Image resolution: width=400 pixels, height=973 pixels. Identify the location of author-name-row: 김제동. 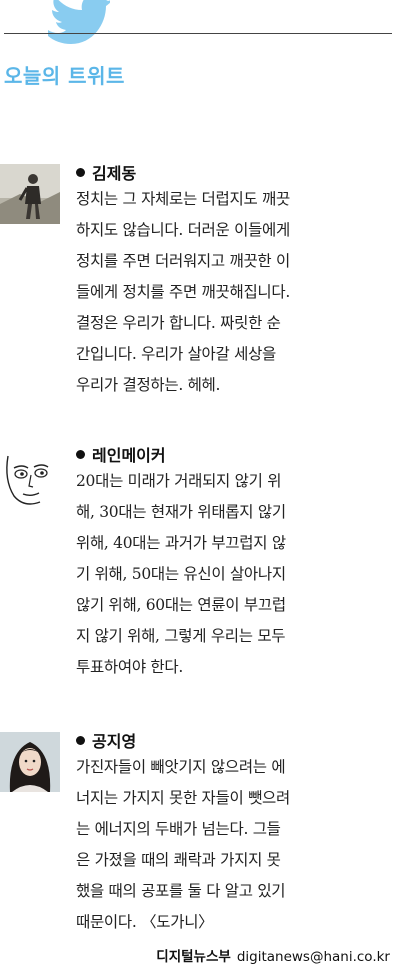
(106, 172).